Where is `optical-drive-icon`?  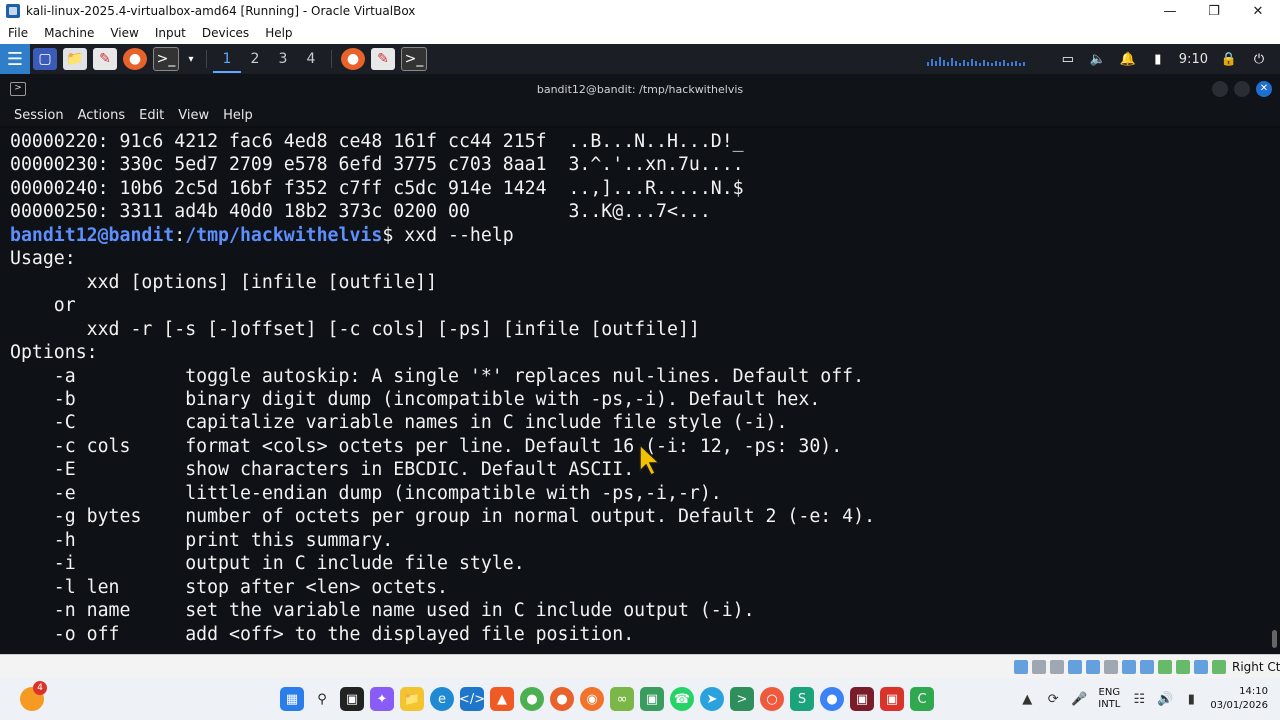
optical-drive-icon is located at coordinates (1039, 667).